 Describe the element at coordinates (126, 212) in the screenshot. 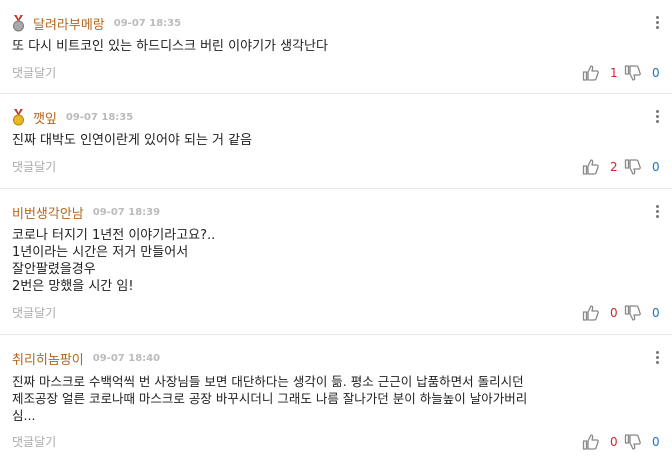

I see `comment-time: 09-07 18:39` at that location.